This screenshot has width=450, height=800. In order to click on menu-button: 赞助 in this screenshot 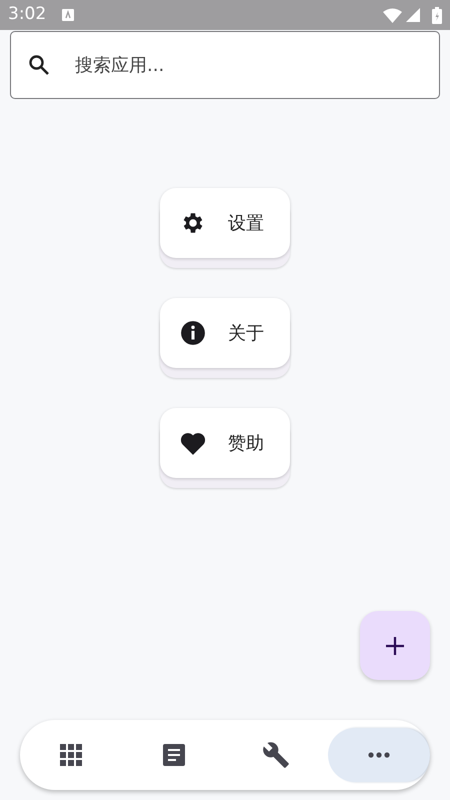, I will do `click(225, 443)`.